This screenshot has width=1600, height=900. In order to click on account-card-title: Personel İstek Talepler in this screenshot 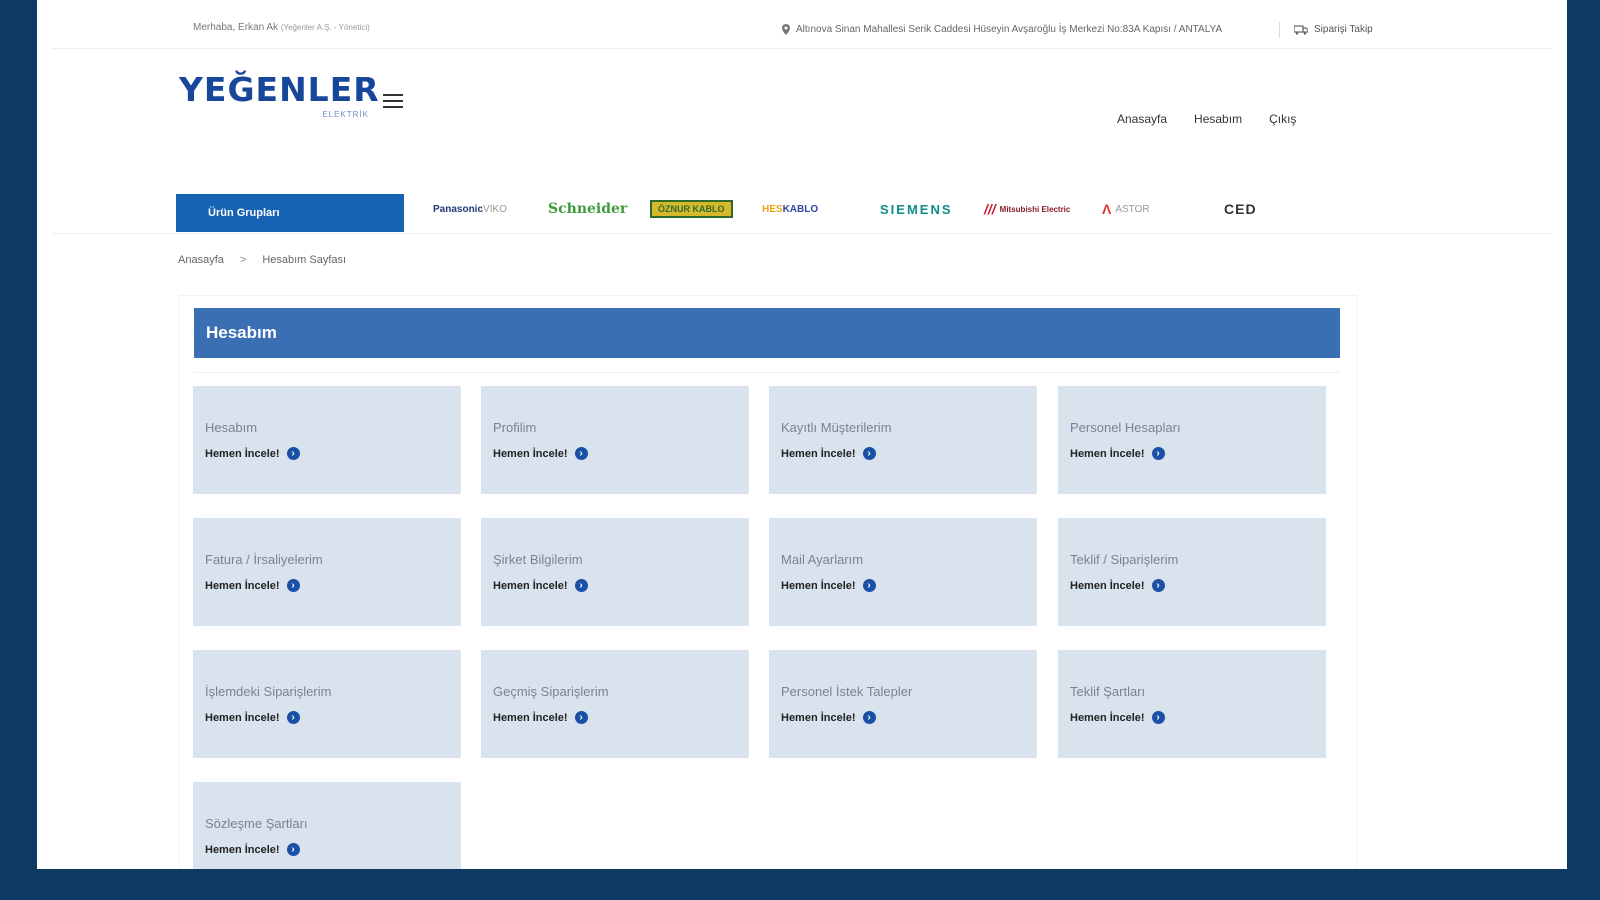, I will do `click(847, 691)`.